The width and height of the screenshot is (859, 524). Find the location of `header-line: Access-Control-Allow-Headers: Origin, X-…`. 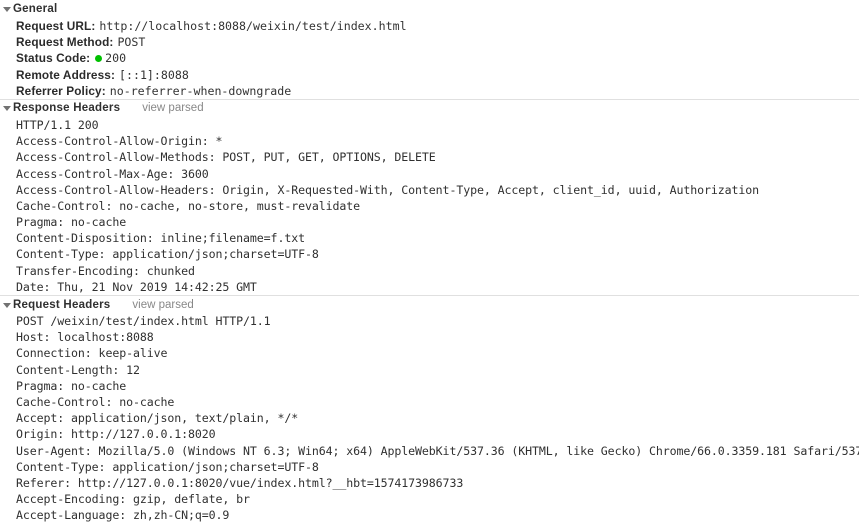

header-line: Access-Control-Allow-Headers: Origin, X-… is located at coordinates (388, 189).